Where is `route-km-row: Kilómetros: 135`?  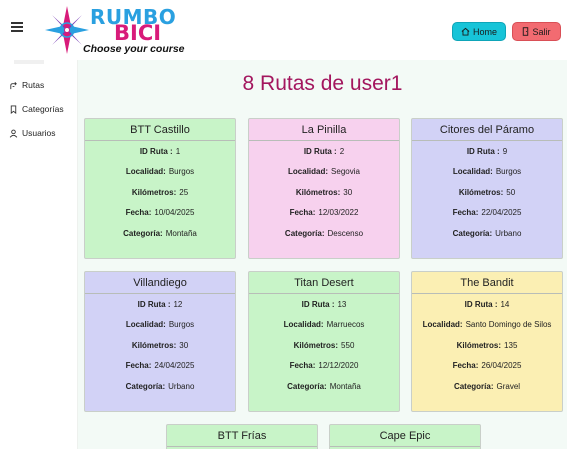 route-km-row: Kilómetros: 135 is located at coordinates (487, 345).